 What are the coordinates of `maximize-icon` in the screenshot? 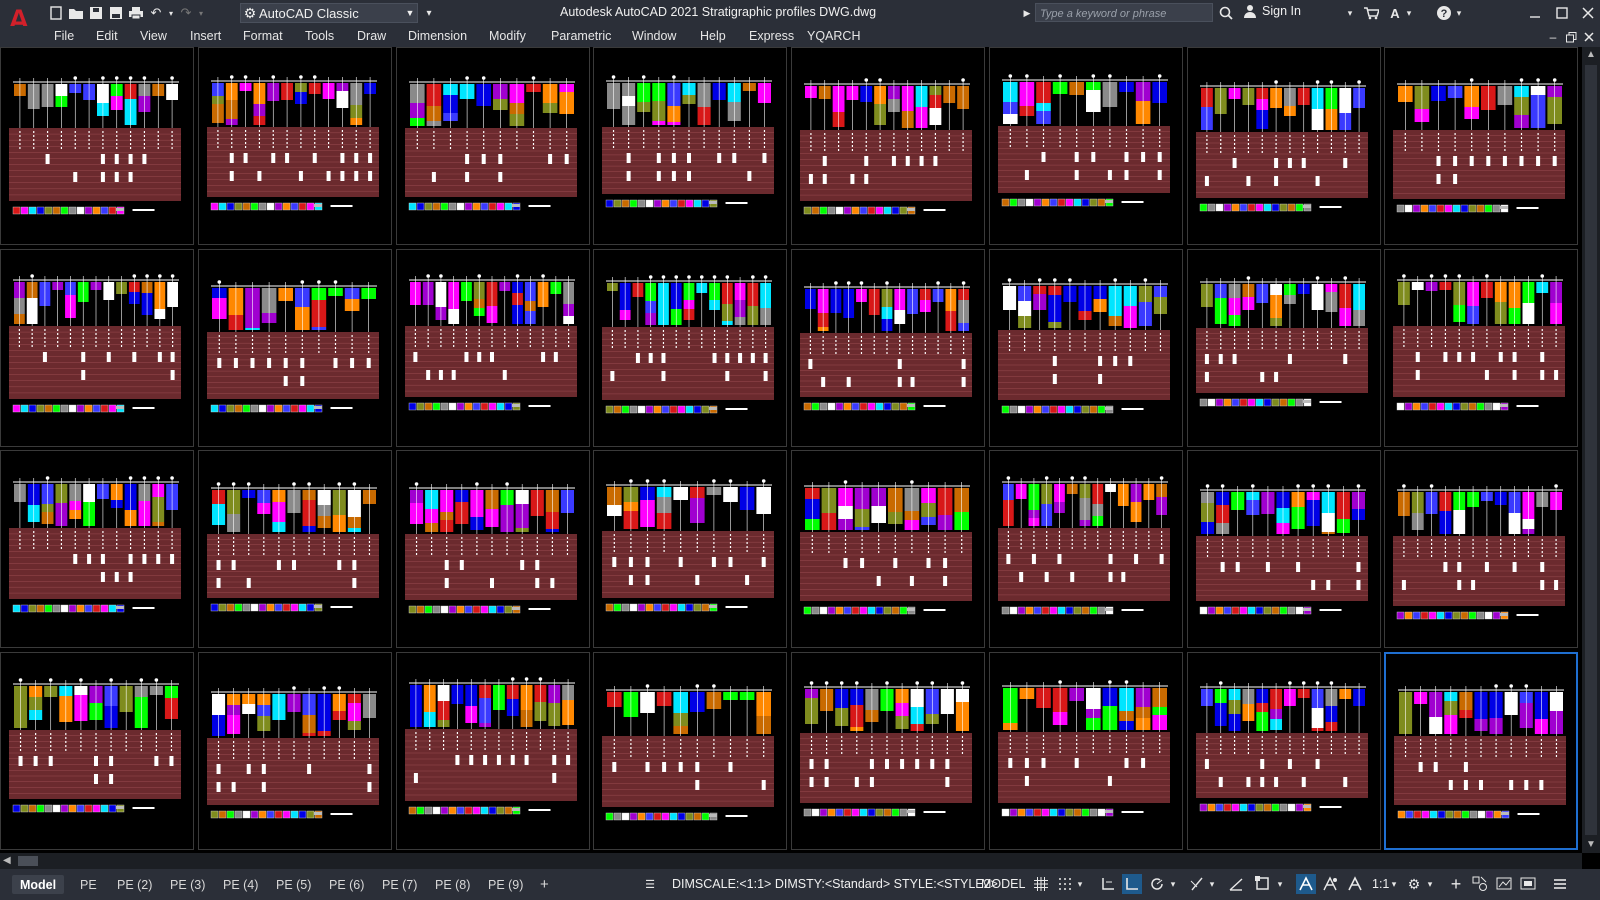 It's located at (1562, 13).